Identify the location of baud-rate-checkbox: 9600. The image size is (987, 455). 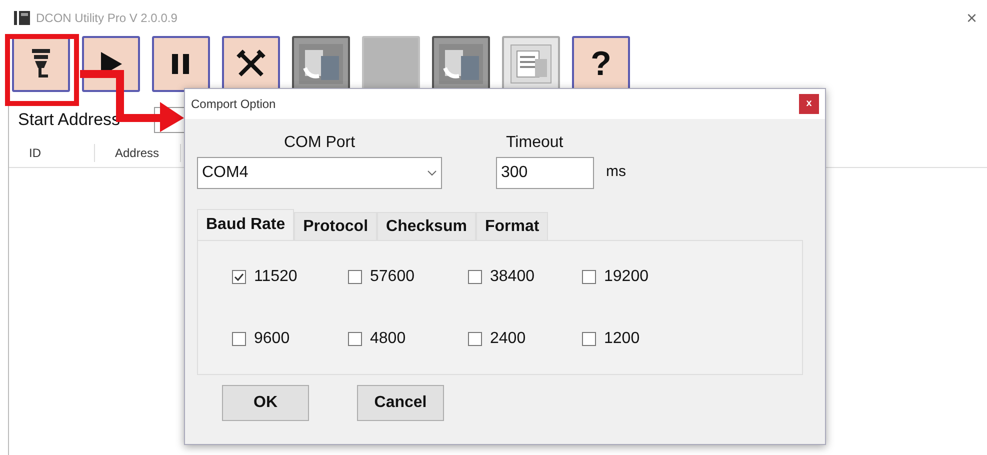
(261, 338).